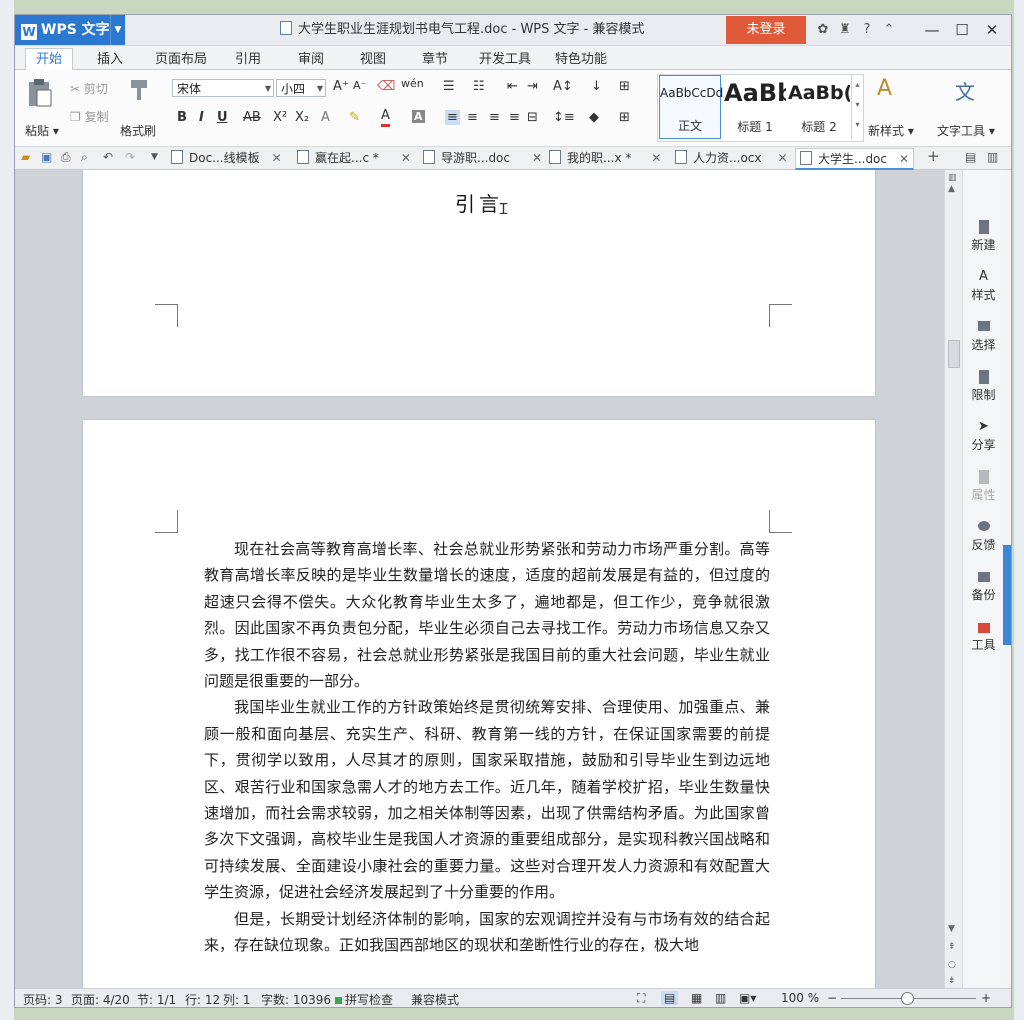 This screenshot has width=1024, height=1020. What do you see at coordinates (731, 158) in the screenshot?
I see `doc-tab: 人力资...ocx ✕` at bounding box center [731, 158].